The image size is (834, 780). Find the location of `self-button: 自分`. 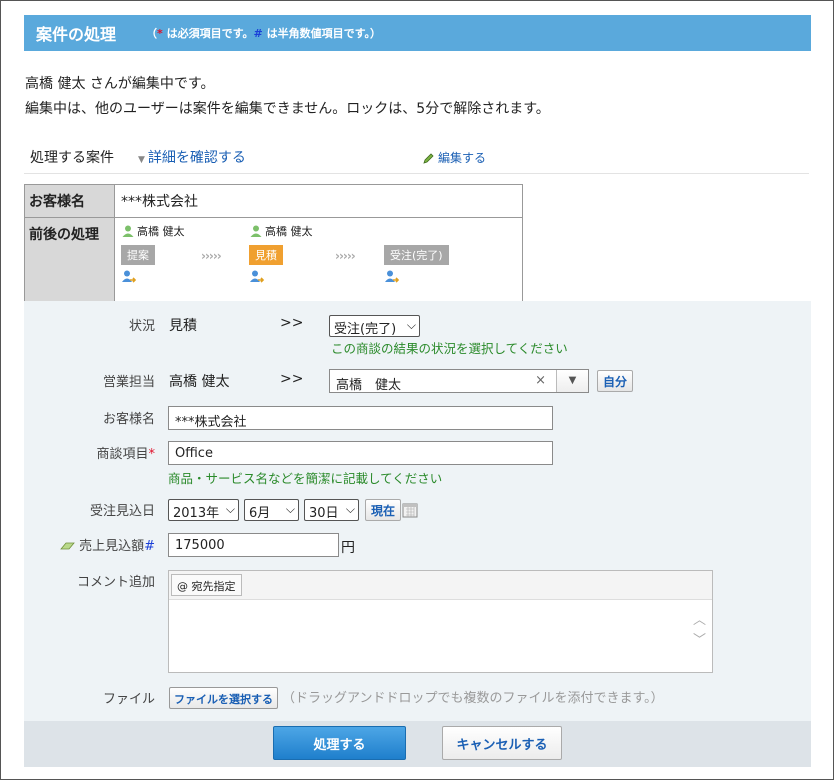

self-button: 自分 is located at coordinates (615, 381).